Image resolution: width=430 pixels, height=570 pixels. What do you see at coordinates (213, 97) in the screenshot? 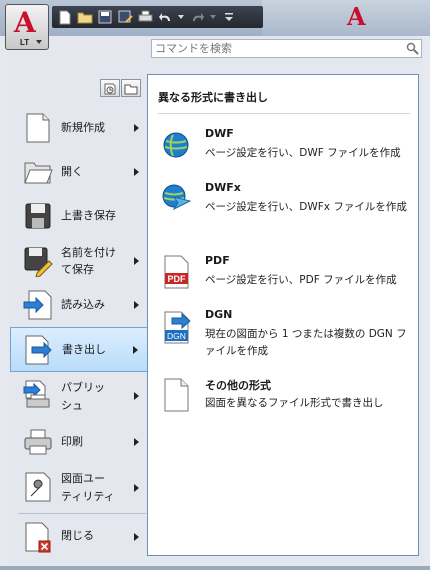
I see `panel-title: 異なる形式に書き出し` at bounding box center [213, 97].